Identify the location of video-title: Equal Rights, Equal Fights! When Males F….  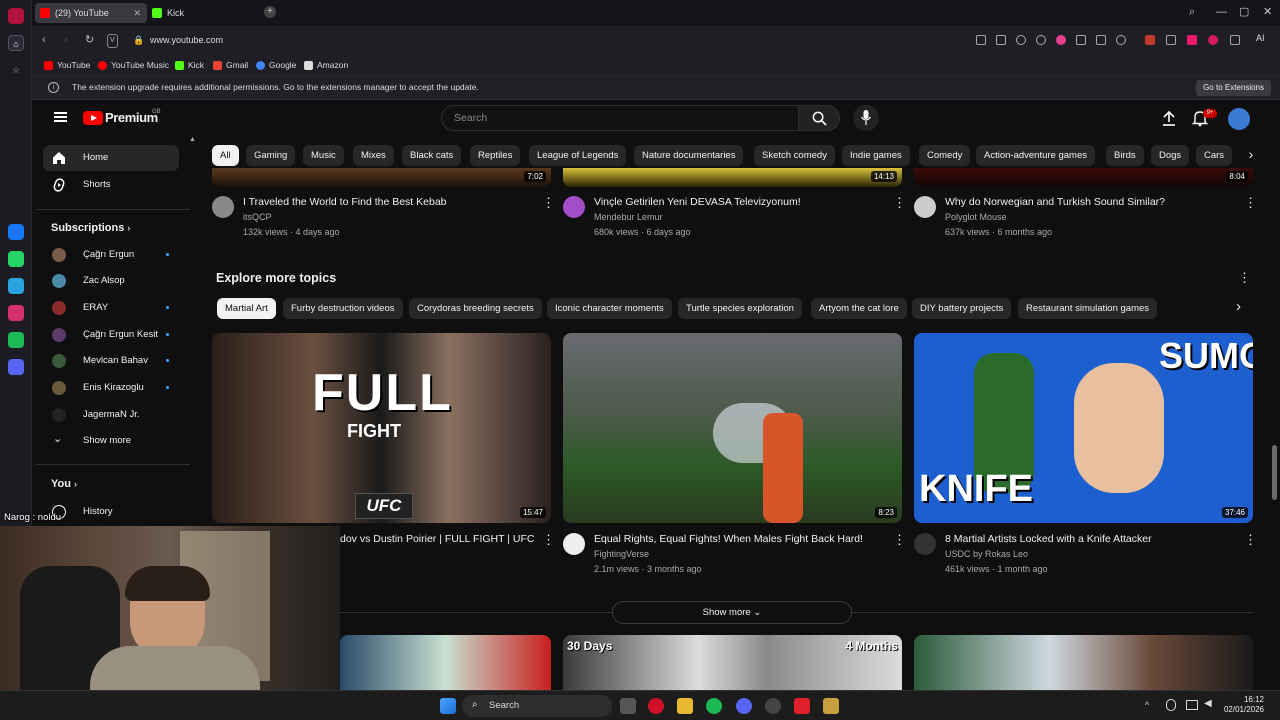
(728, 539).